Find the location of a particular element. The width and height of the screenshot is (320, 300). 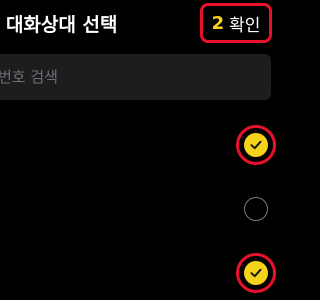

page-title: 대화상대 선택 is located at coordinates (62, 25).